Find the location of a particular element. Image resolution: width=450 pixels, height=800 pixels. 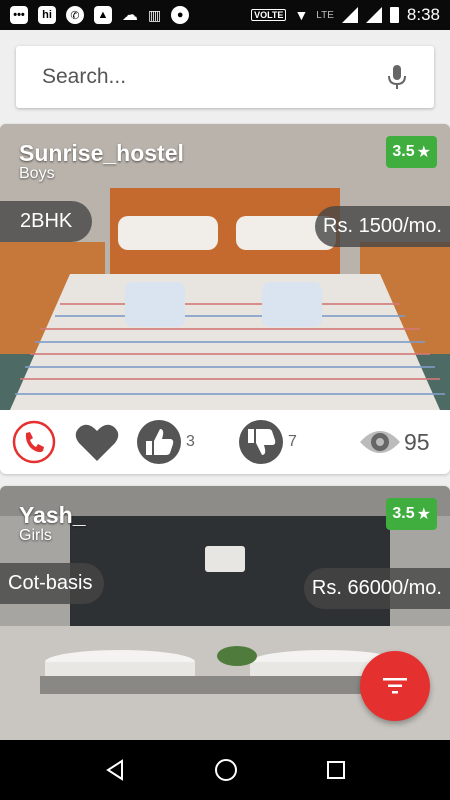

battery-icon is located at coordinates (394, 15).